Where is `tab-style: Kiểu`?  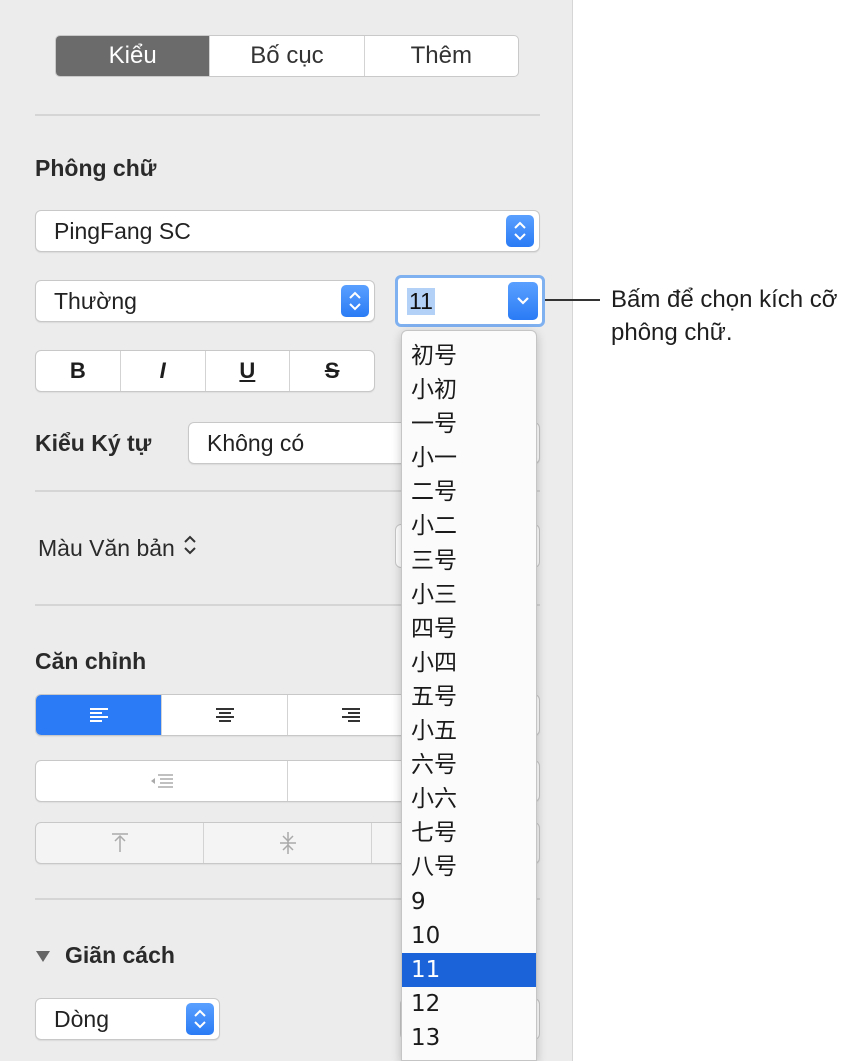 tab-style: Kiểu is located at coordinates (133, 56).